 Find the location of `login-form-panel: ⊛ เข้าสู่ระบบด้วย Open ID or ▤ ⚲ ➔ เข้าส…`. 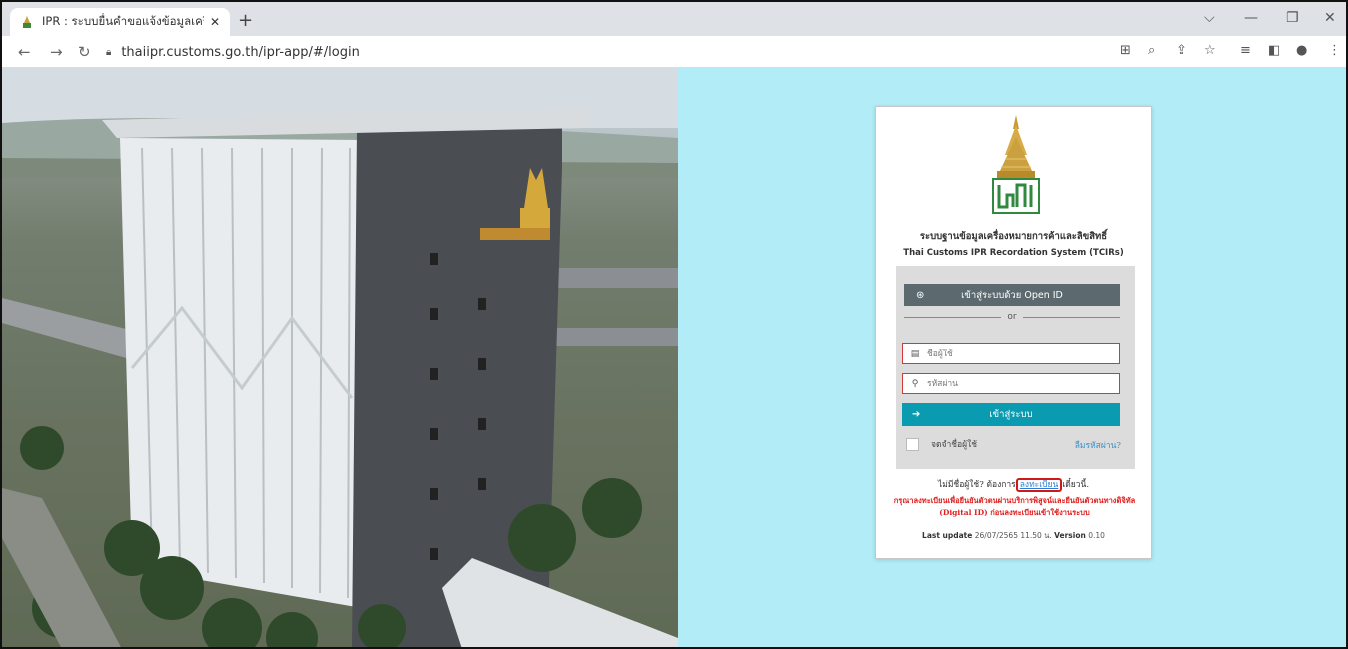

login-form-panel: ⊛ เข้าสู่ระบบด้วย Open ID or ▤ ⚲ ➔ เข้าส… is located at coordinates (1015, 367).